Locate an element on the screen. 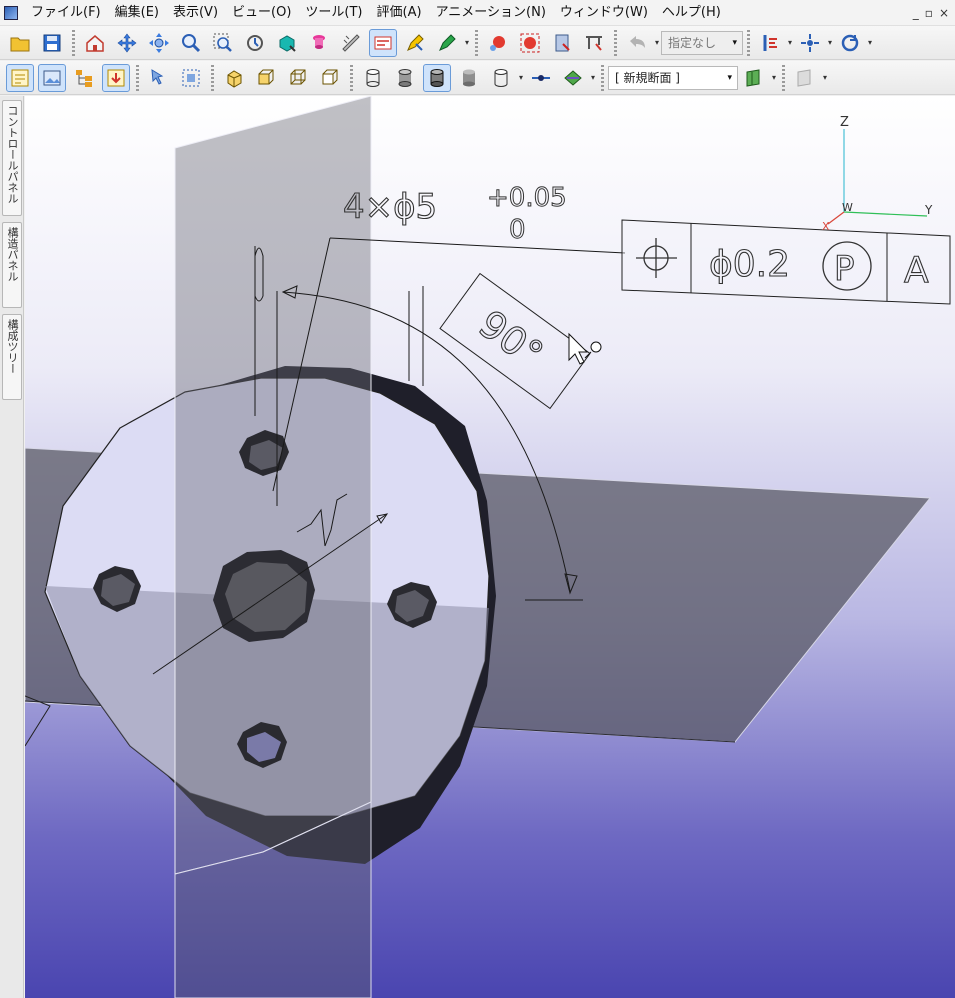 Image resolution: width=955 pixels, height=998 pixels. section-view-button is located at coordinates (754, 78).